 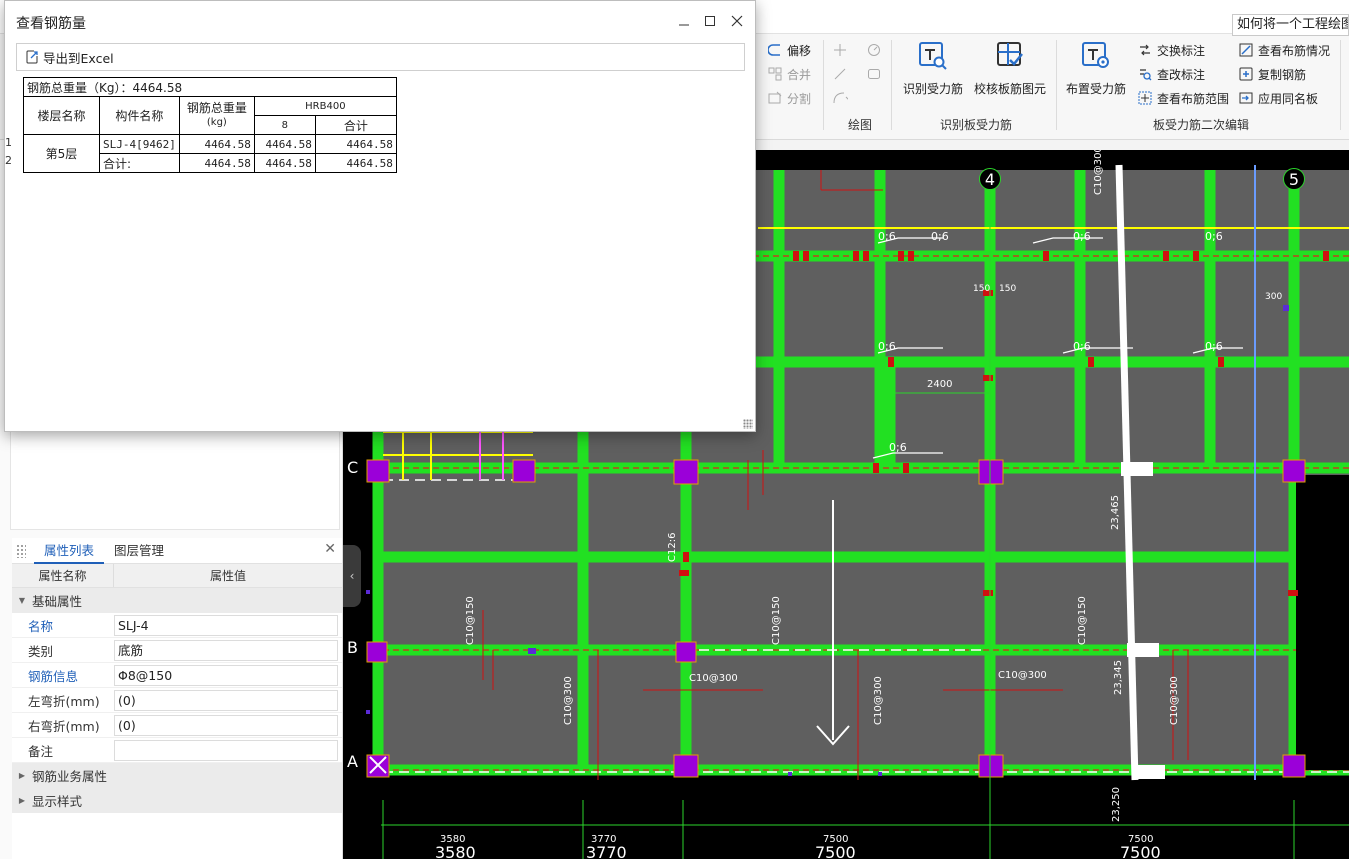 I want to click on section-display-label: 显示样式, so click(x=57, y=801).